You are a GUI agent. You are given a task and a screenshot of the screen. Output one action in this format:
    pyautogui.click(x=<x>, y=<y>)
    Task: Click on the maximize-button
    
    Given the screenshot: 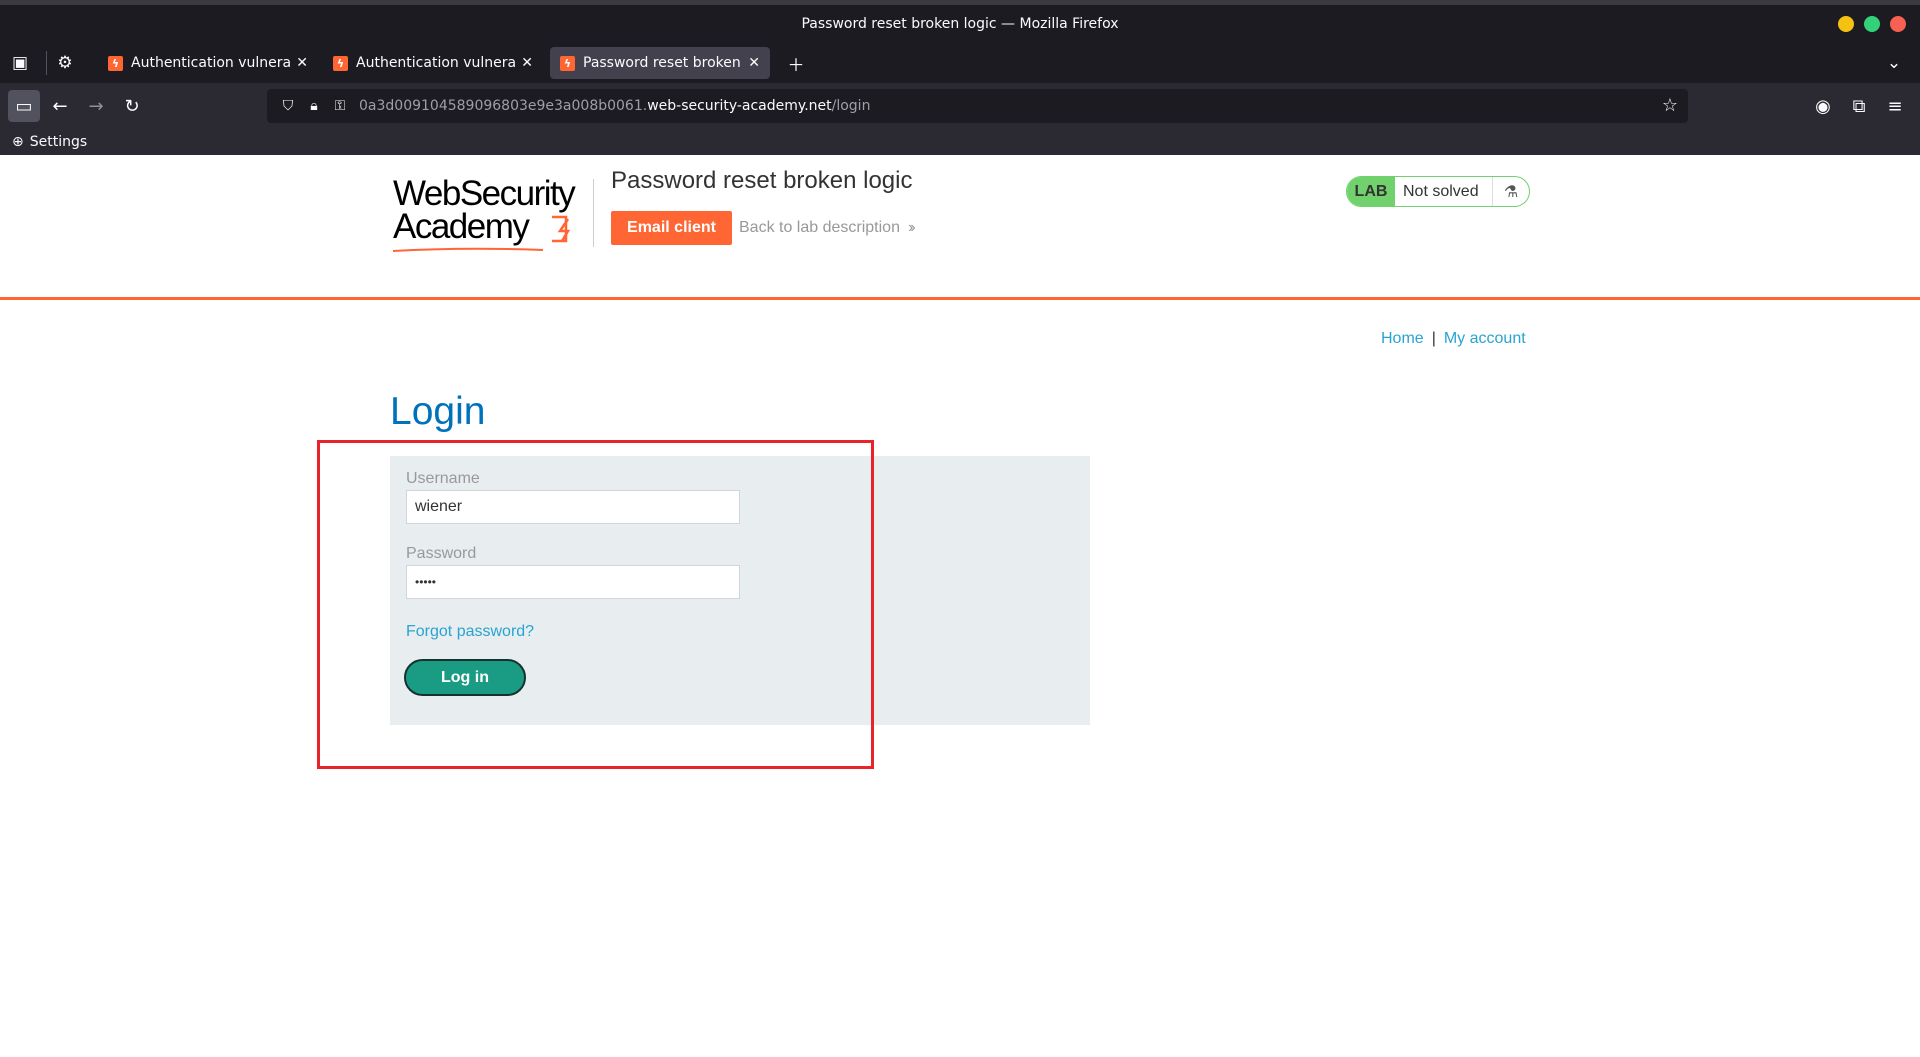 What is the action you would take?
    pyautogui.click(x=1872, y=24)
    